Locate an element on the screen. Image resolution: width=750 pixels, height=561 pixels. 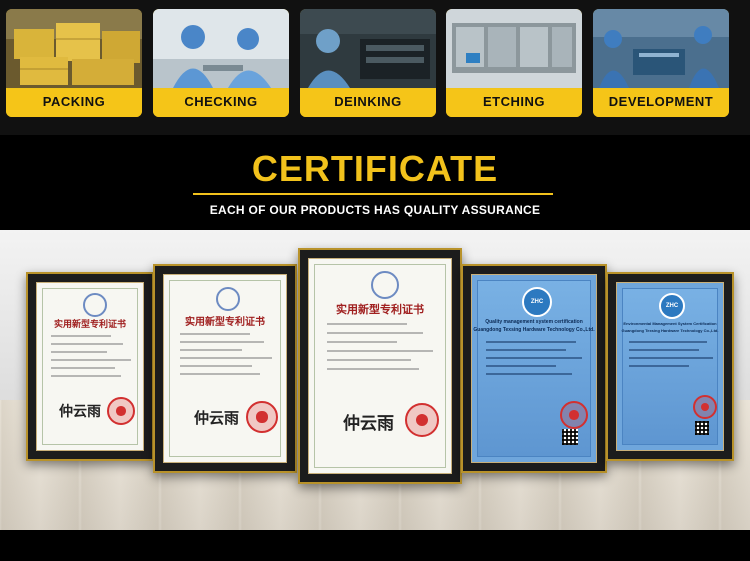
packing-photo is located at coordinates (74, 48).